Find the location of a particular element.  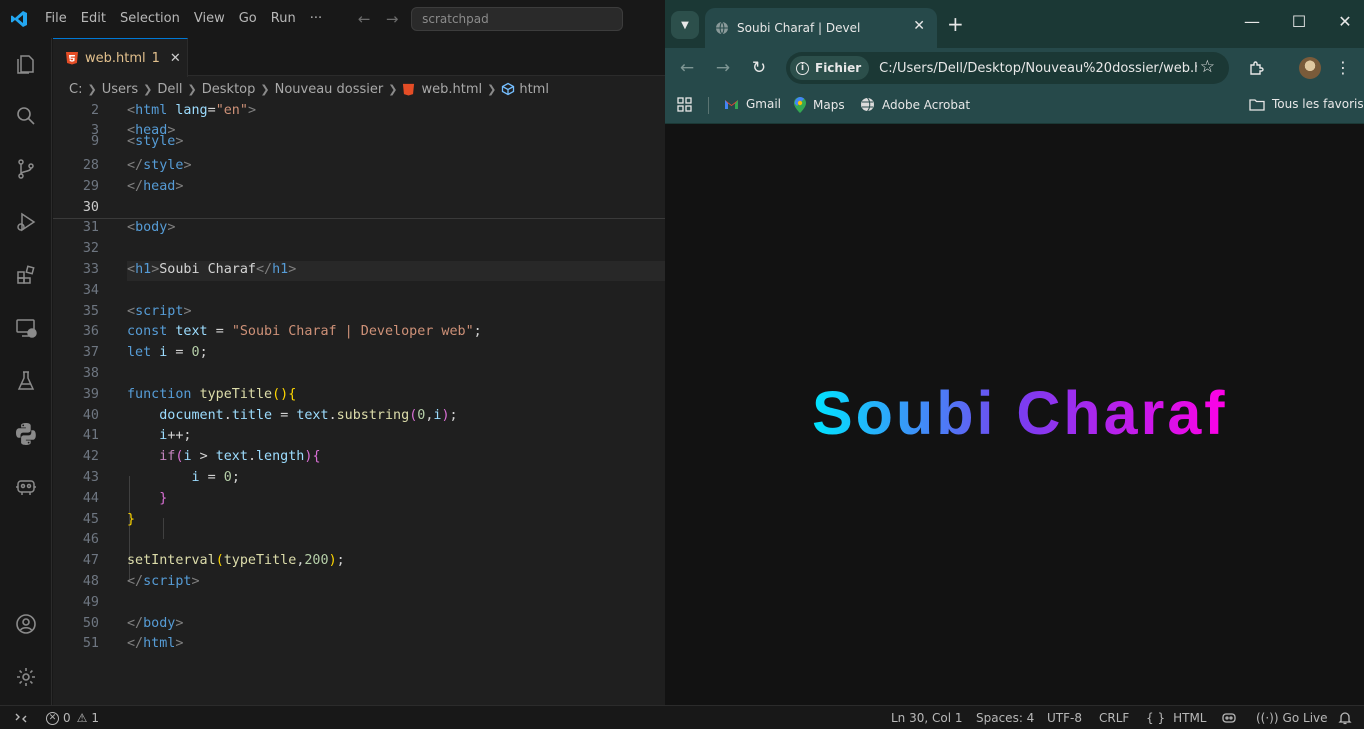

menu-more: ··· is located at coordinates (316, 19).